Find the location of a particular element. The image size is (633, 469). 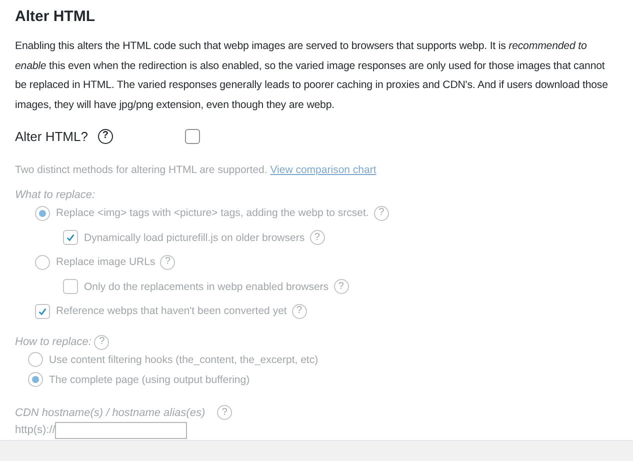

what-to-replace-label: What to replace: is located at coordinates (55, 195).